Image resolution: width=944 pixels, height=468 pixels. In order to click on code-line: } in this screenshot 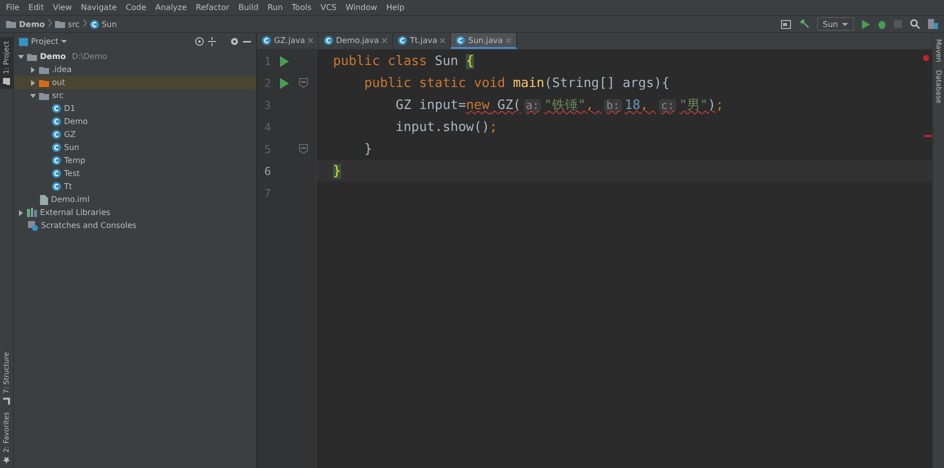, I will do `click(367, 149)`.